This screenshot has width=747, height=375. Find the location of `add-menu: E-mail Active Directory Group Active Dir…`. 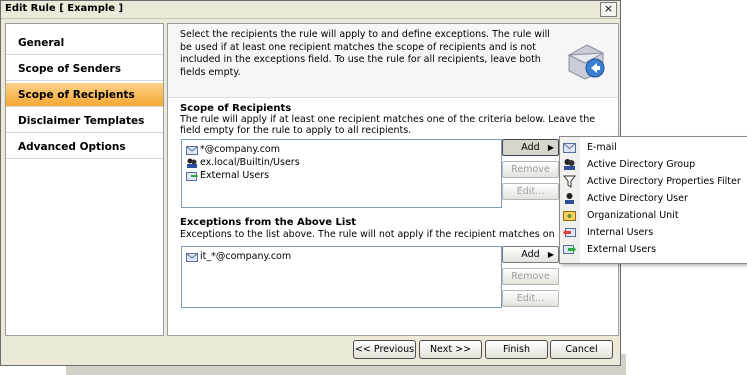

add-menu: E-mail Active Directory Group Active Dir… is located at coordinates (653, 200).